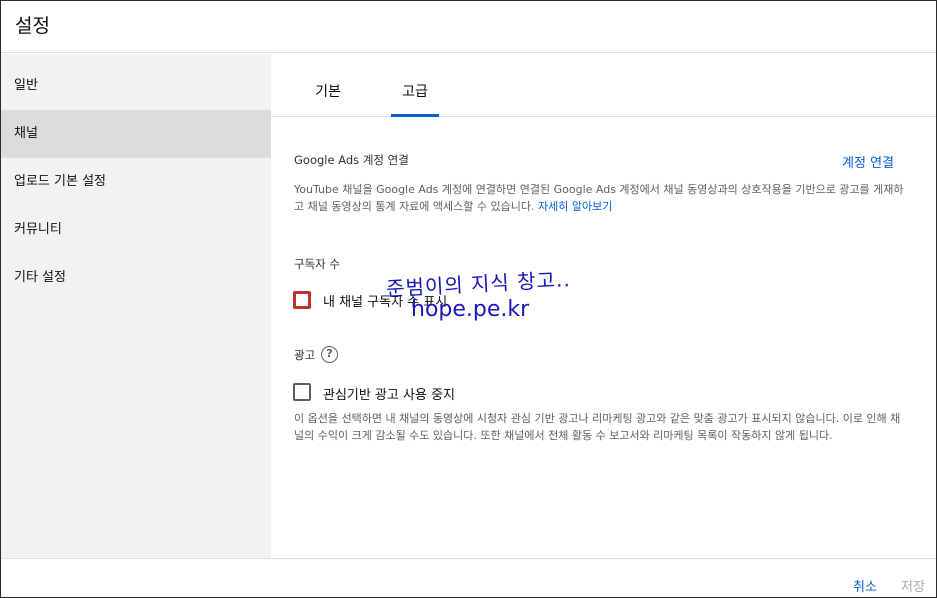  What do you see at coordinates (136, 86) in the screenshot?
I see `sidebar-item-general: 일반` at bounding box center [136, 86].